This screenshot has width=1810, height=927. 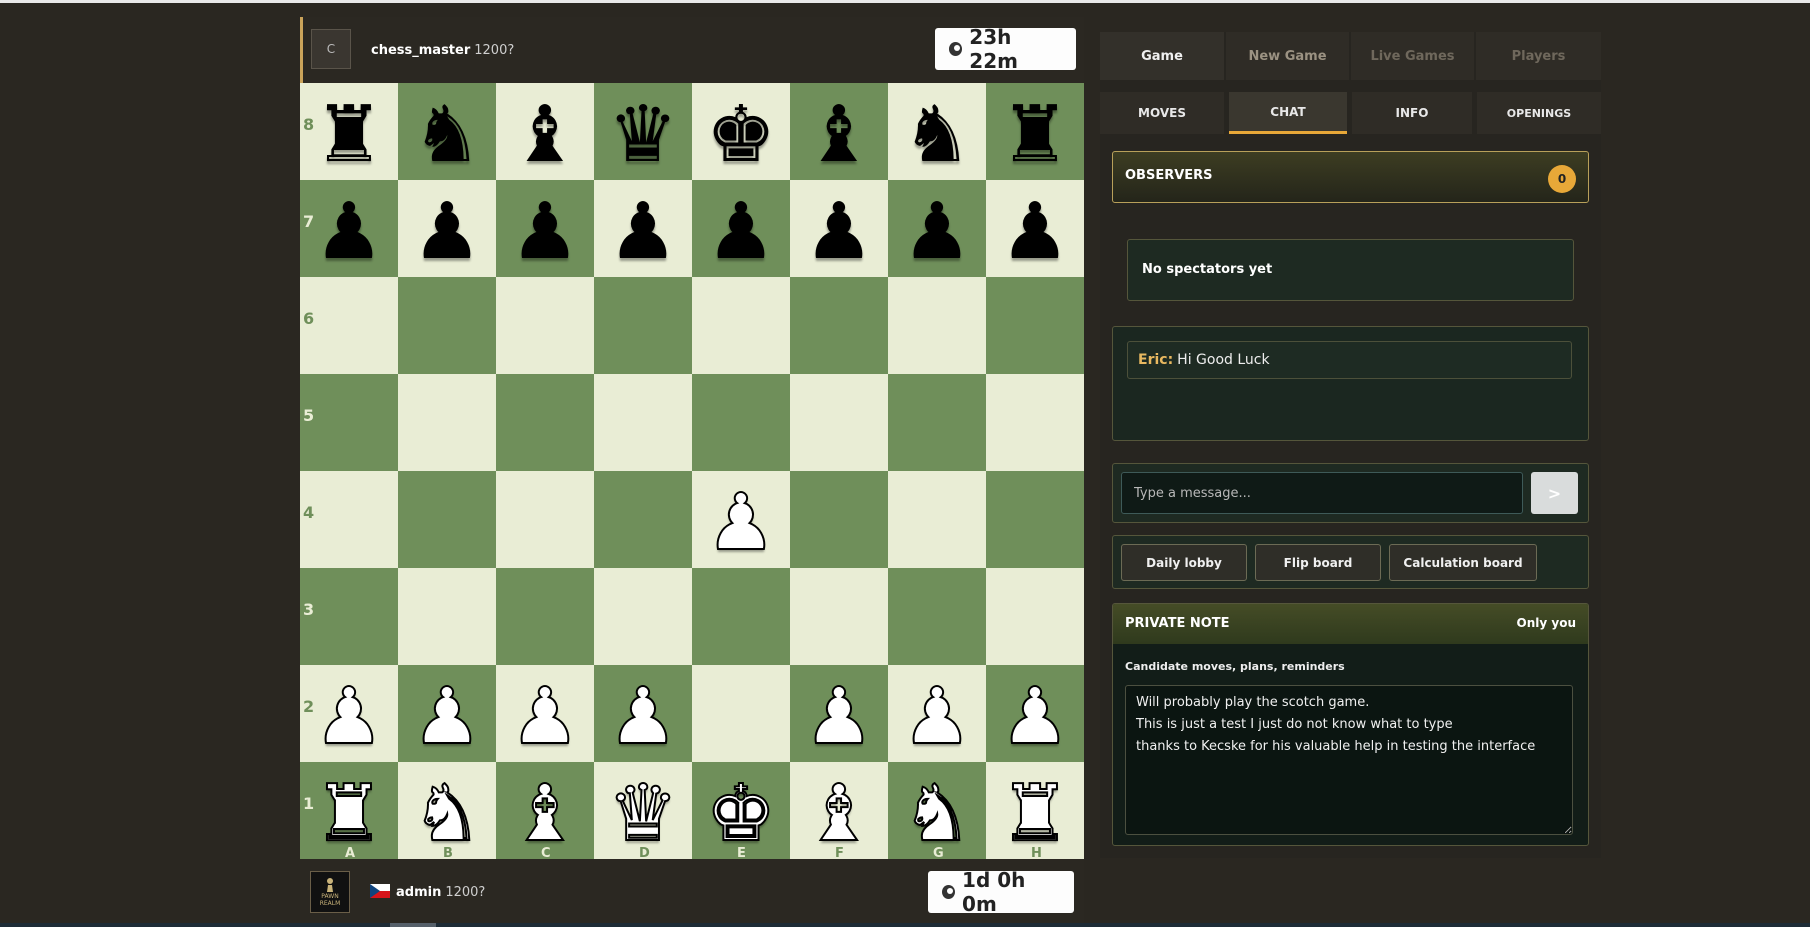 I want to click on square-h7: ♟, so click(x=1035, y=228).